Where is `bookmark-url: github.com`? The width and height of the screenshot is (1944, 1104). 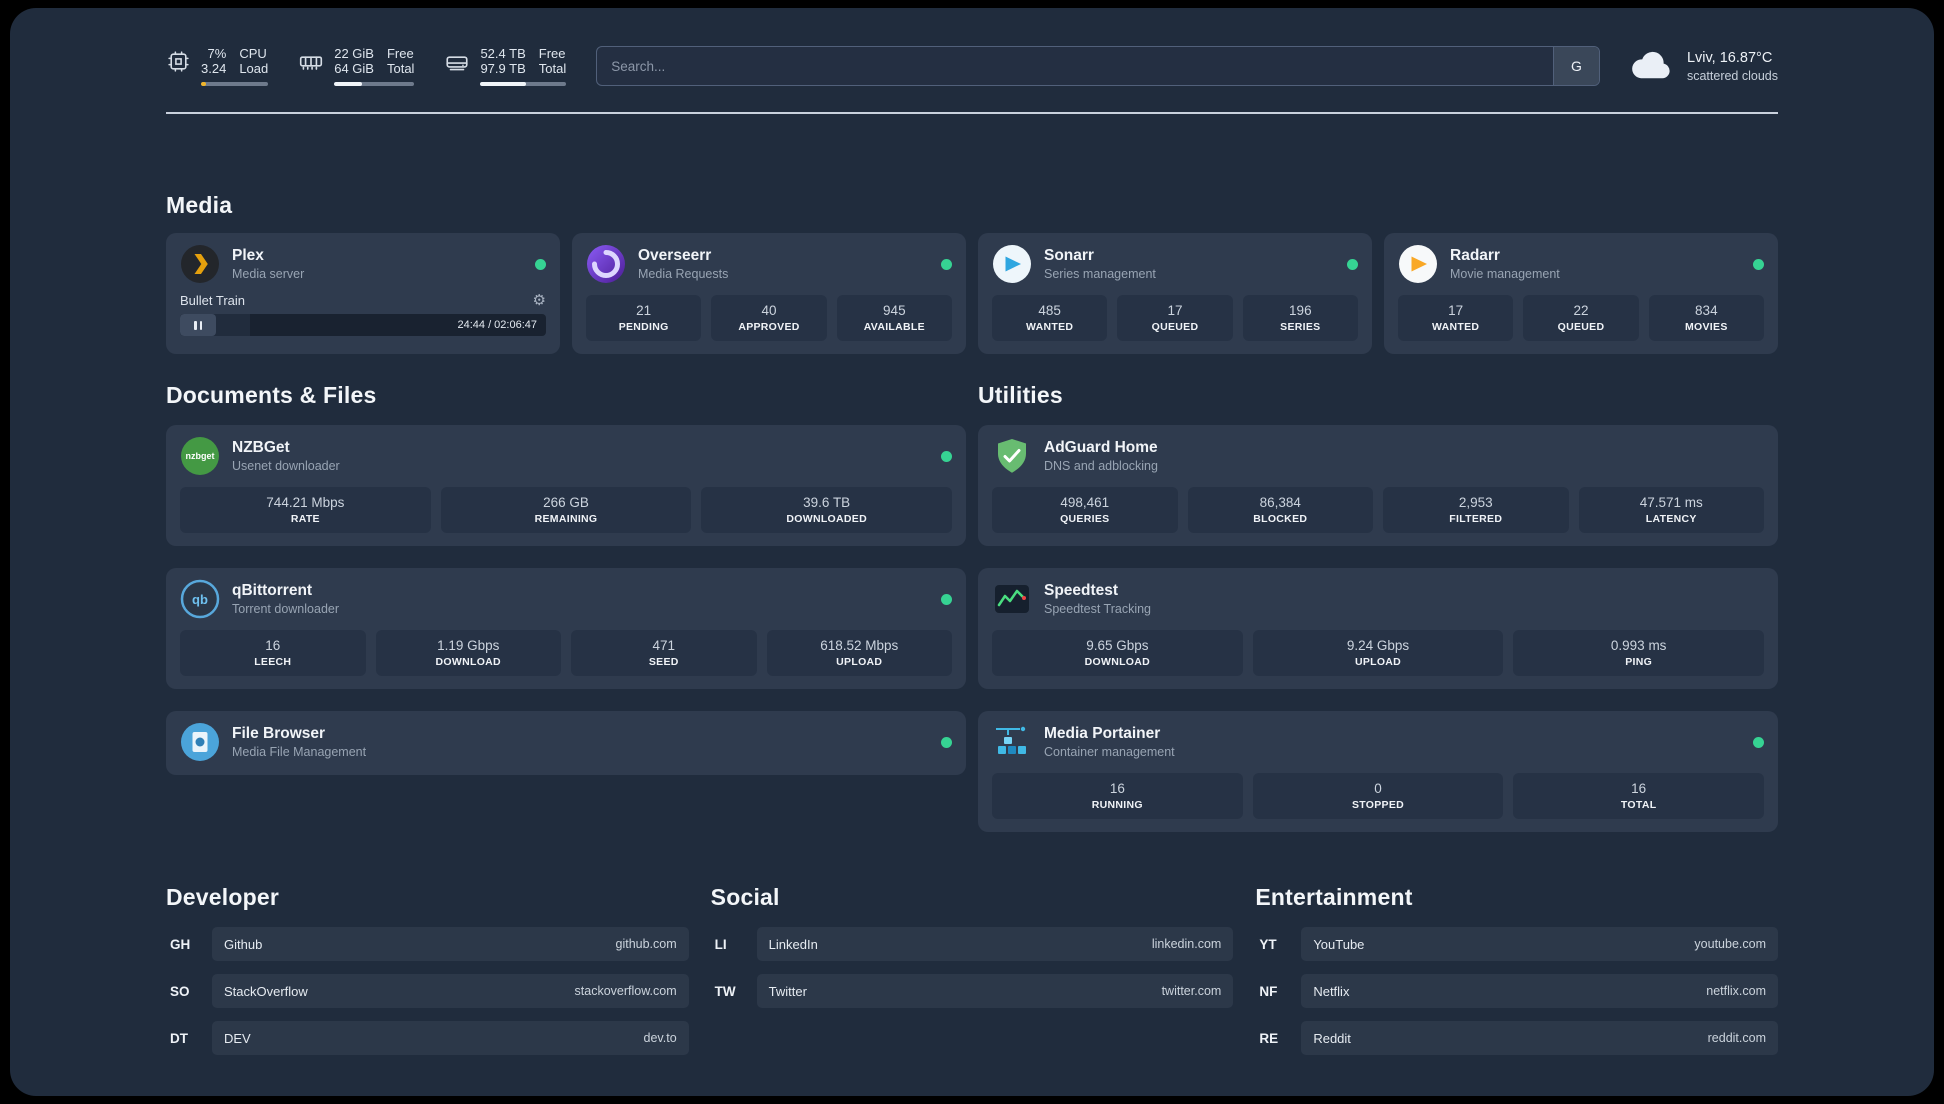 bookmark-url: github.com is located at coordinates (646, 944).